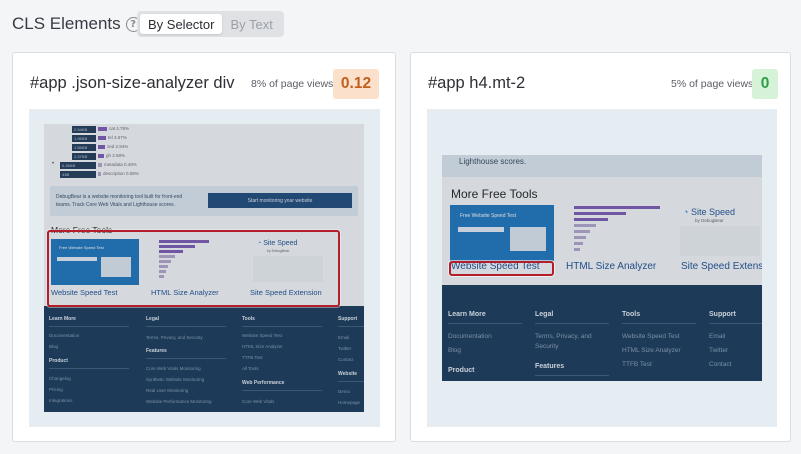 This screenshot has height=454, width=801. Describe the element at coordinates (477, 83) in the screenshot. I see `element-selector: #app h4.mt-2` at that location.